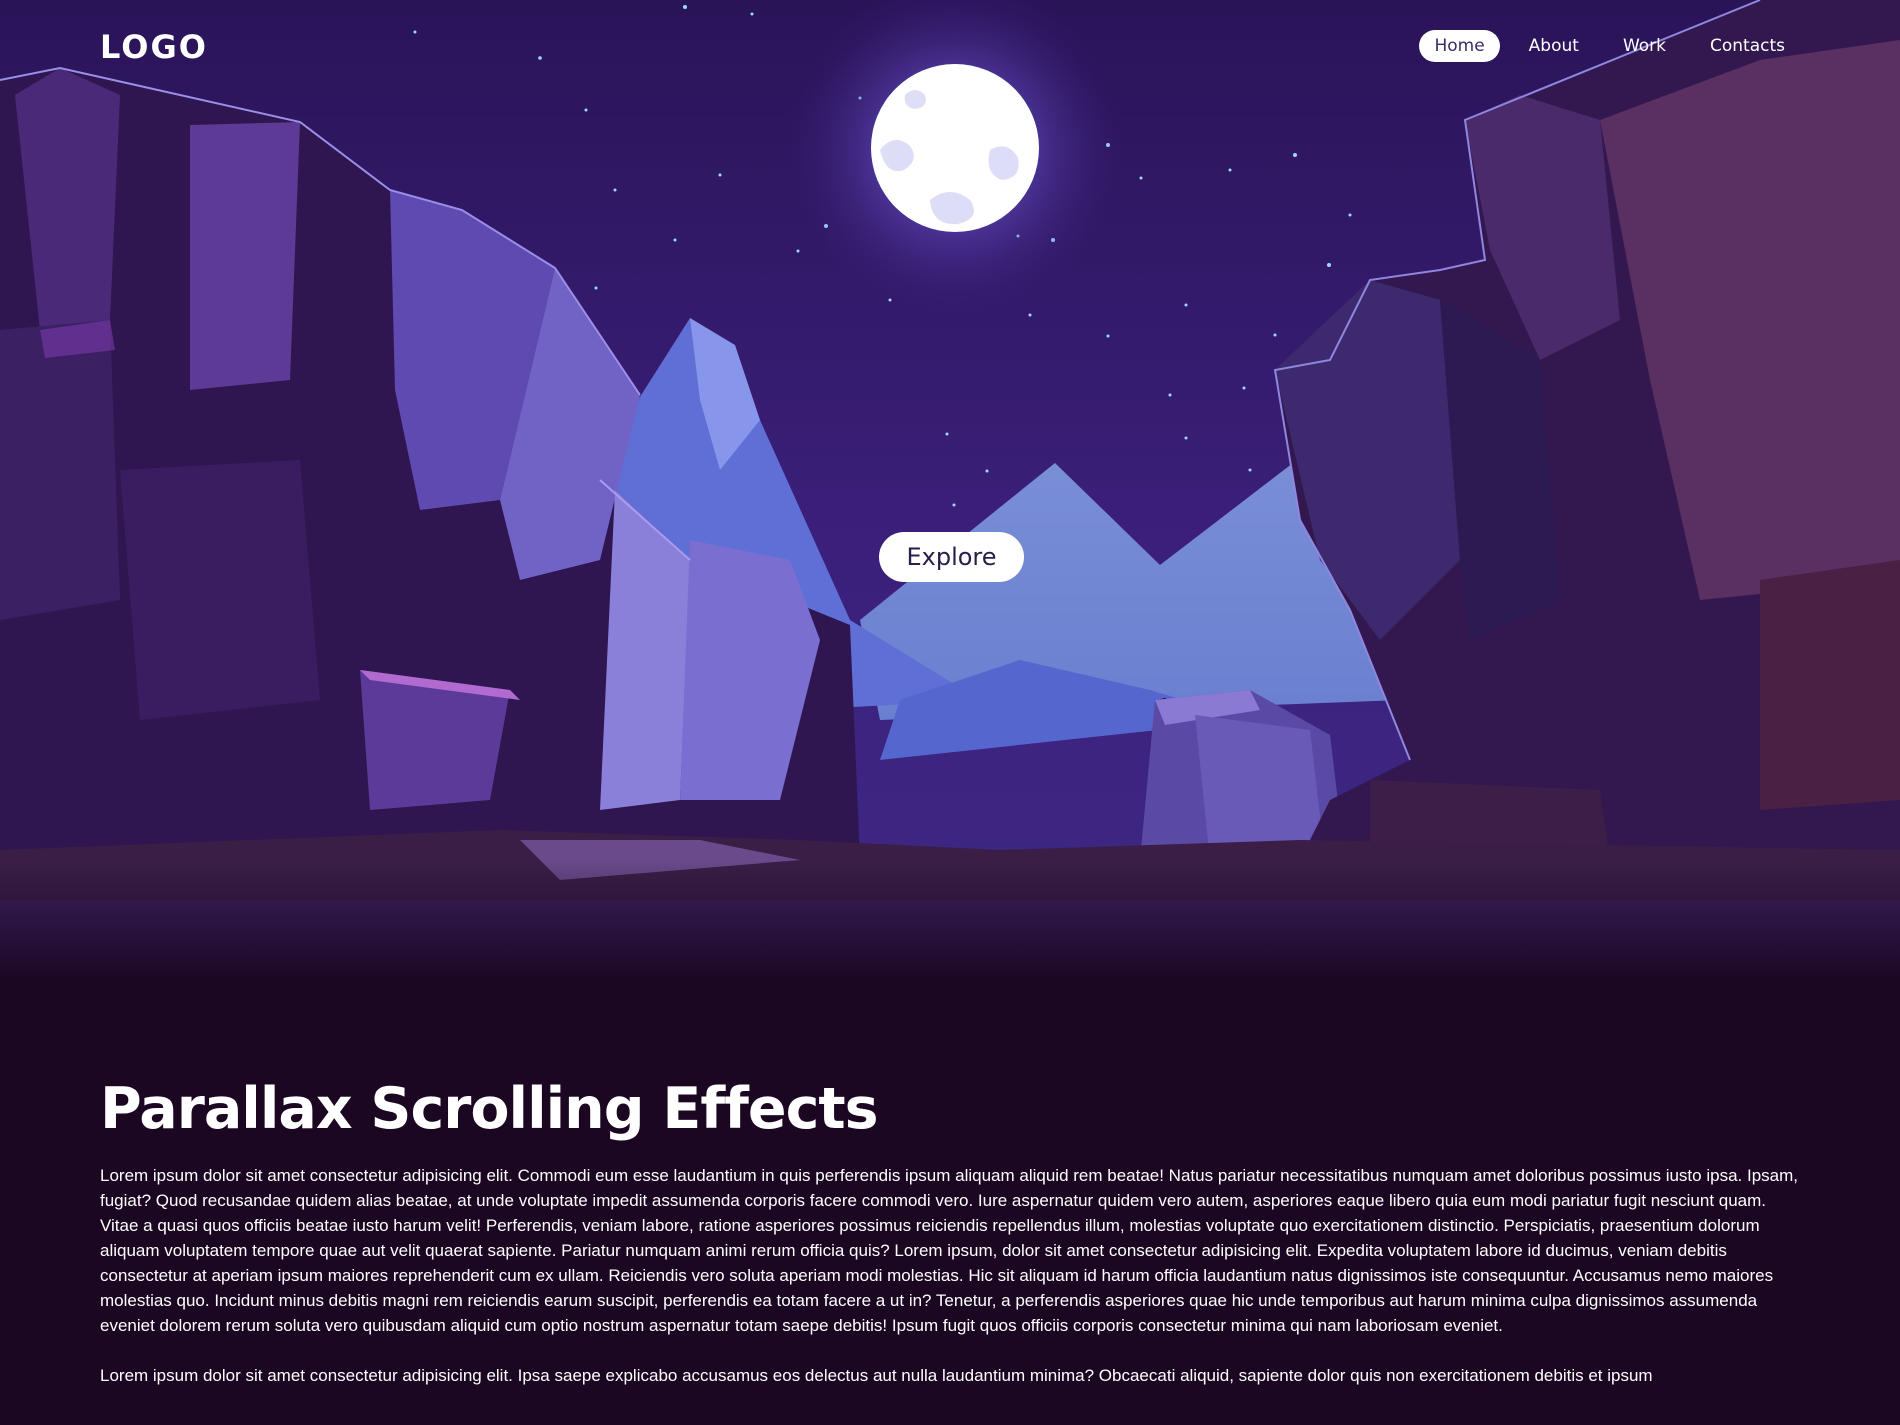 This screenshot has height=1425, width=1900. Describe the element at coordinates (1554, 46) in the screenshot. I see `nav-about: About` at that location.